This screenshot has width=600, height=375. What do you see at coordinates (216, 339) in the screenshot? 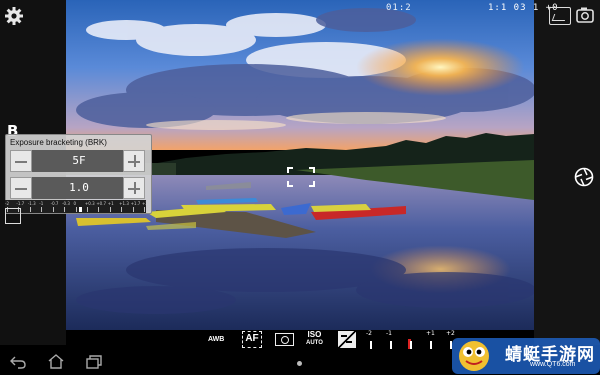
I see `white-balance-button: AWB` at bounding box center [216, 339].